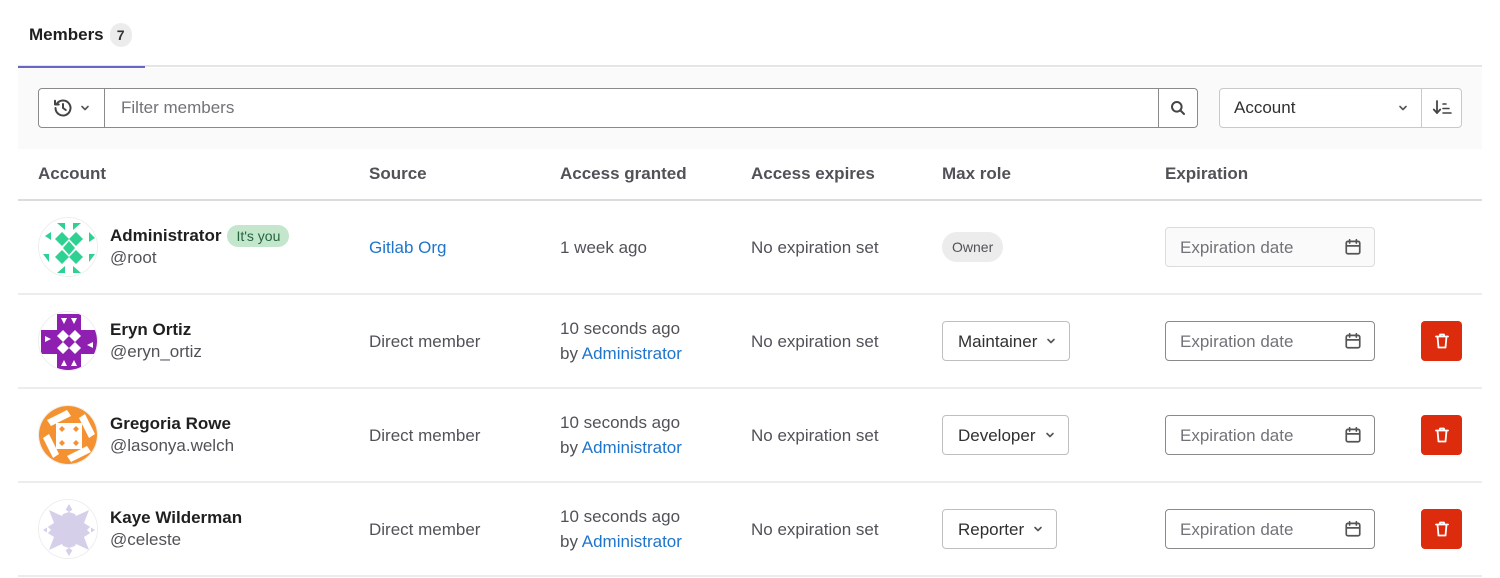  Describe the element at coordinates (146, 539) in the screenshot. I see `member-username: @celeste` at that location.